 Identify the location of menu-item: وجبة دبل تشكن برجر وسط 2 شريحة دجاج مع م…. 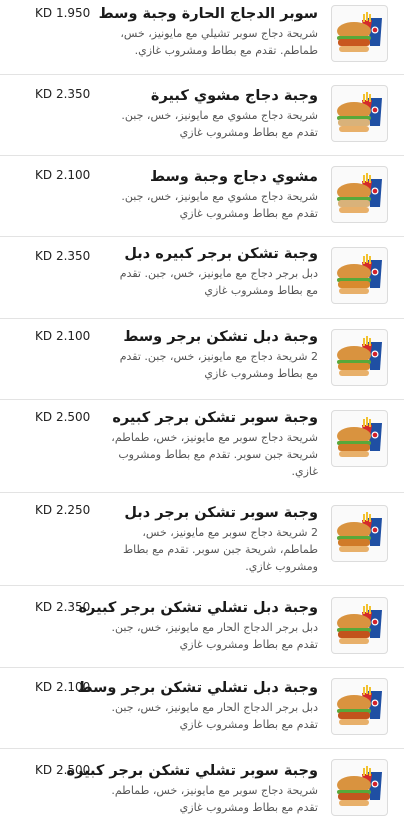
(202, 359).